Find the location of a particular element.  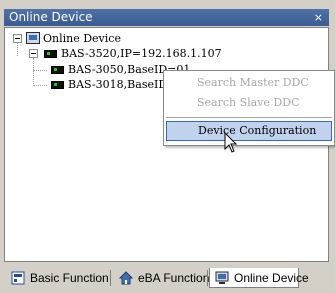

tab-eba-function: eBA Function is located at coordinates (161, 278).